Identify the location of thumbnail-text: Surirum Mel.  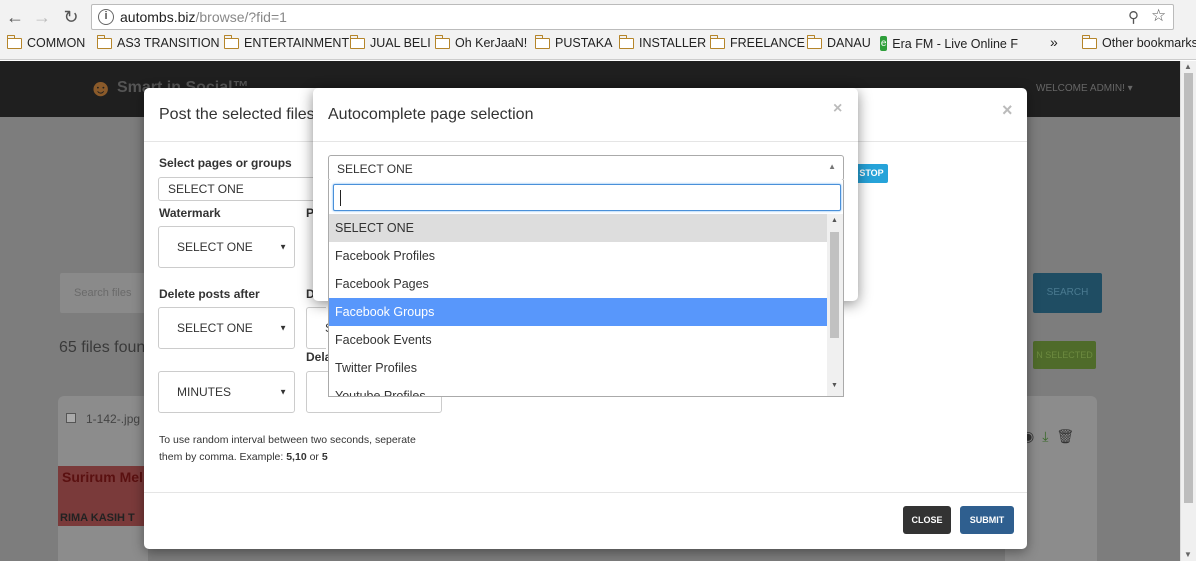
(102, 477).